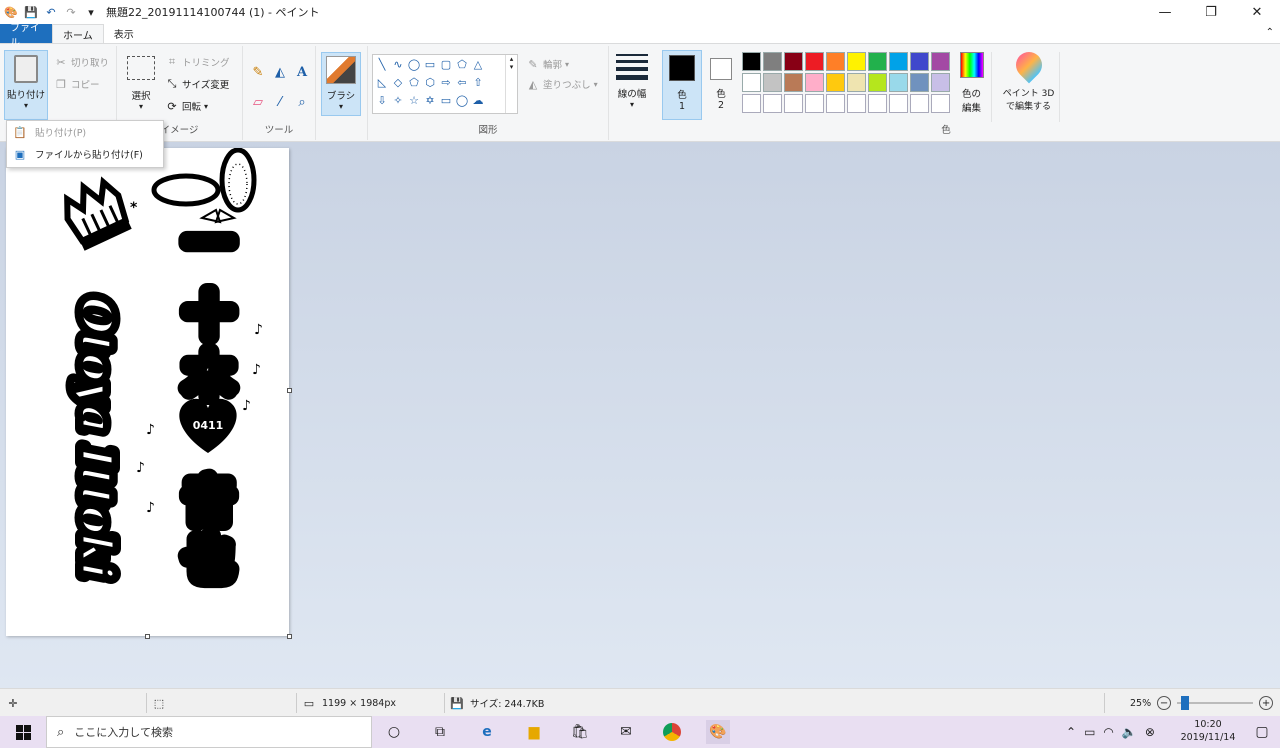 The width and height of the screenshot is (1280, 748). Describe the element at coordinates (1150, 732) in the screenshot. I see `network-status-icon: ⊗` at that location.